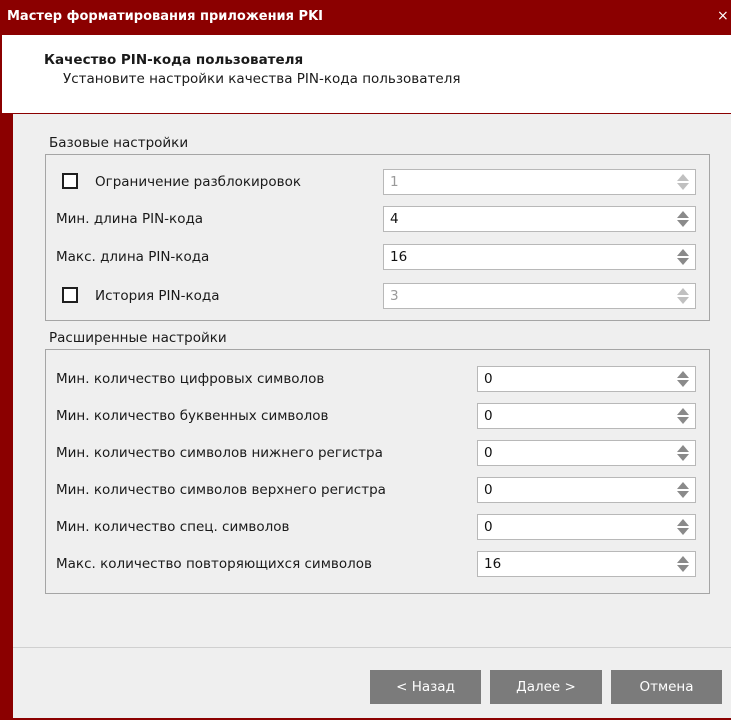 This screenshot has height=720, width=731. Describe the element at coordinates (138, 338) in the screenshot. I see `advanced-settings-label: Расширенные настройки` at that location.